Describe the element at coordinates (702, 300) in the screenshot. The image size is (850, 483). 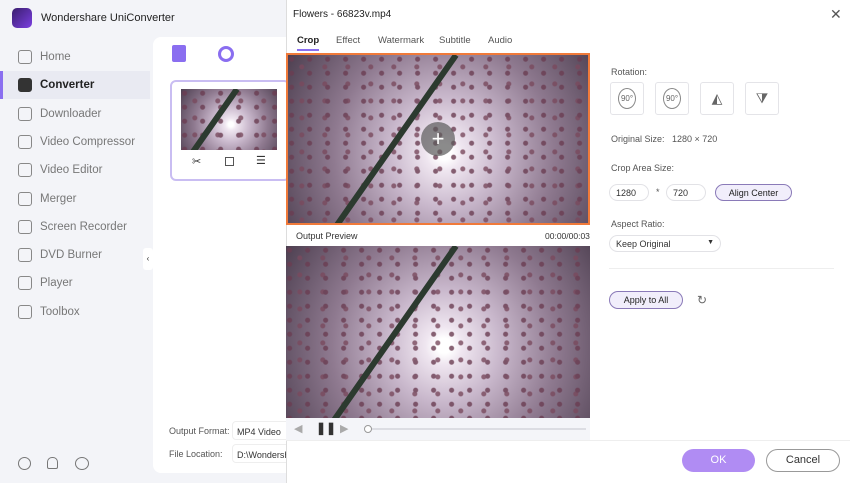
I see `reset-icon: ↻` at that location.